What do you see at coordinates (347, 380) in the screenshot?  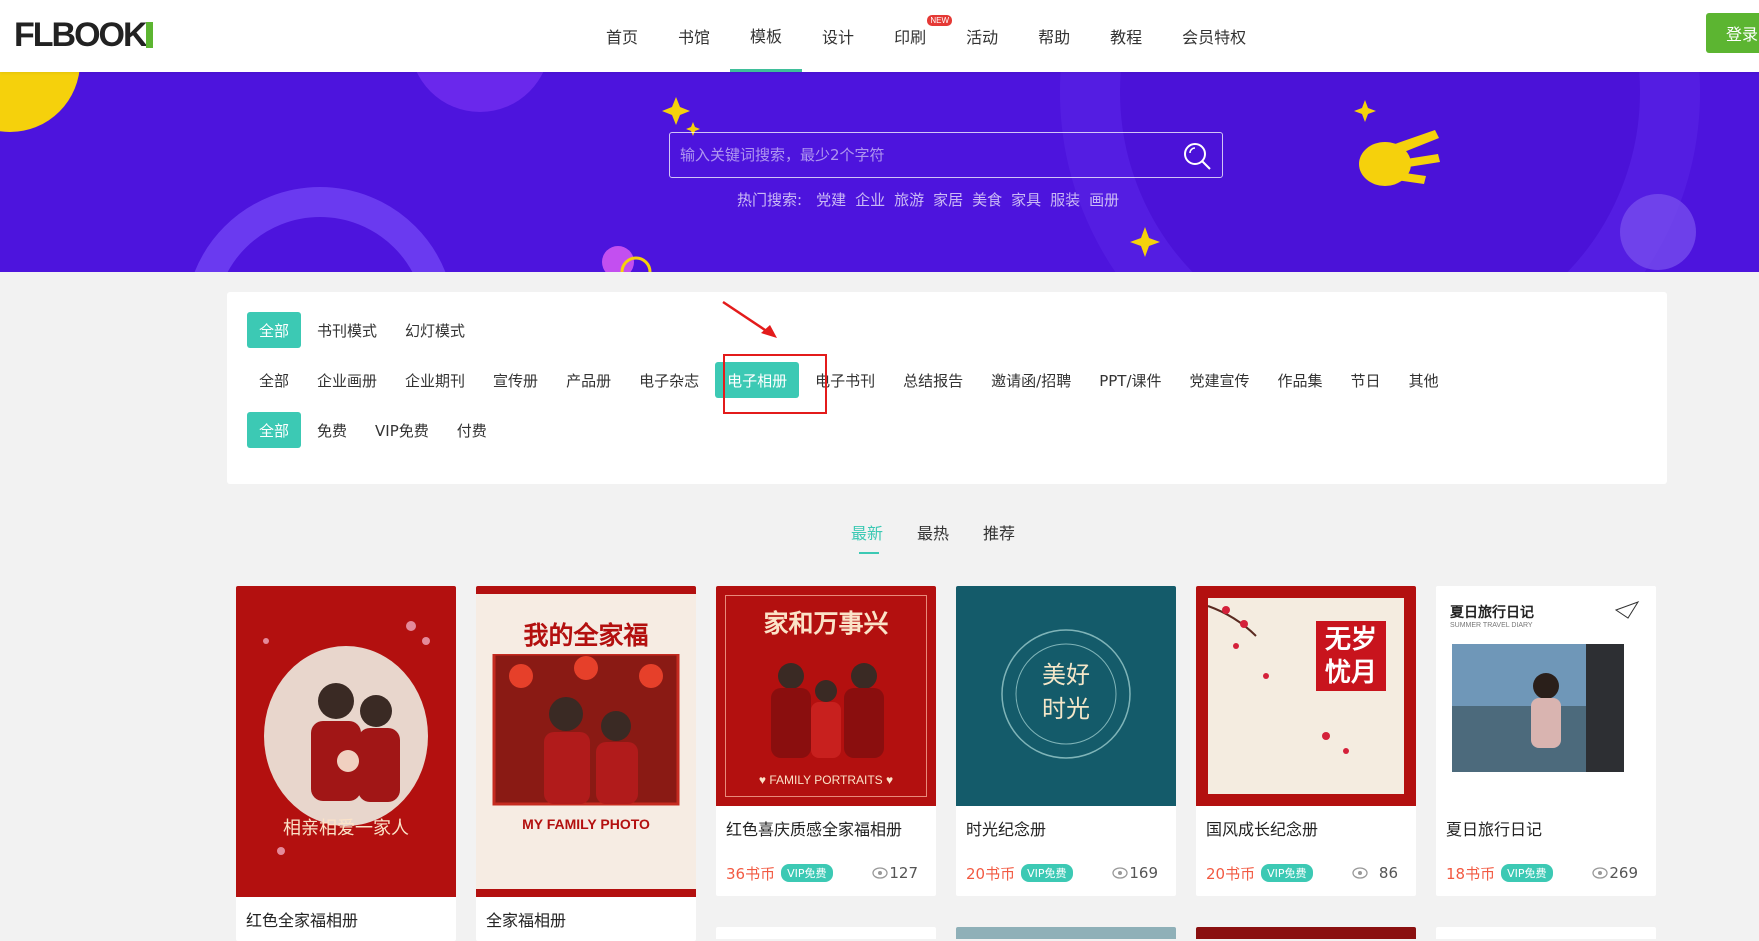 I see `category-chip: 企业画册` at bounding box center [347, 380].